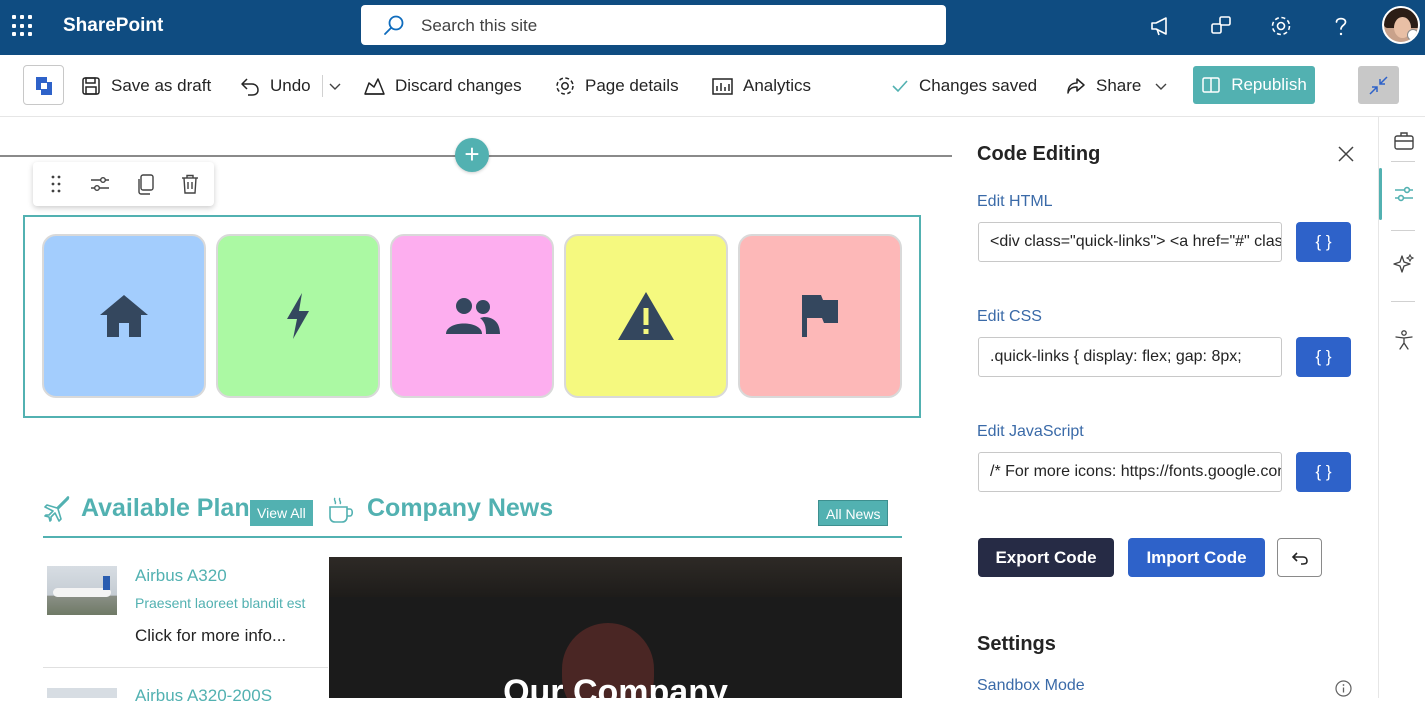 The image size is (1425, 706). I want to click on save-draft-button: Save as draft, so click(145, 86).